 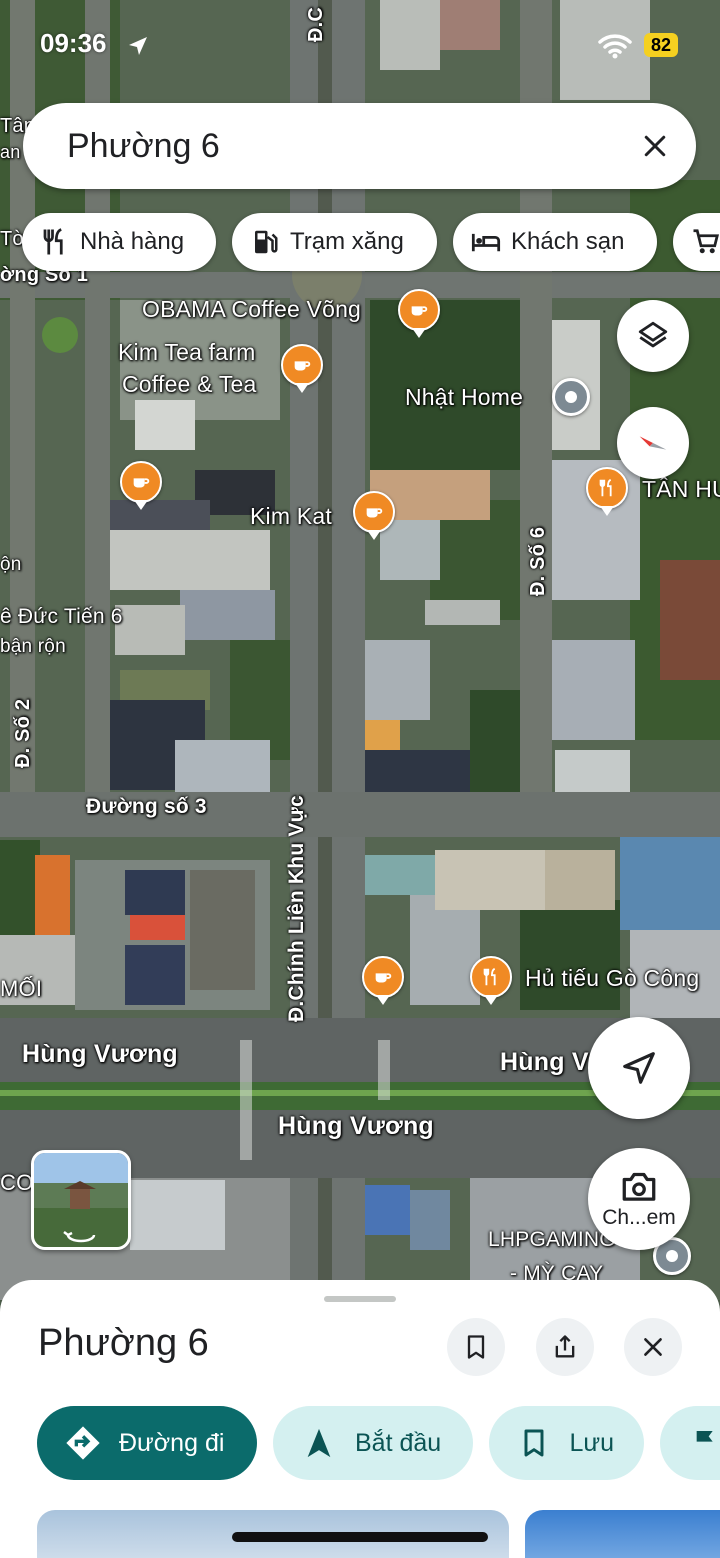 I want to click on shopping-cart-icon, so click(x=706, y=241).